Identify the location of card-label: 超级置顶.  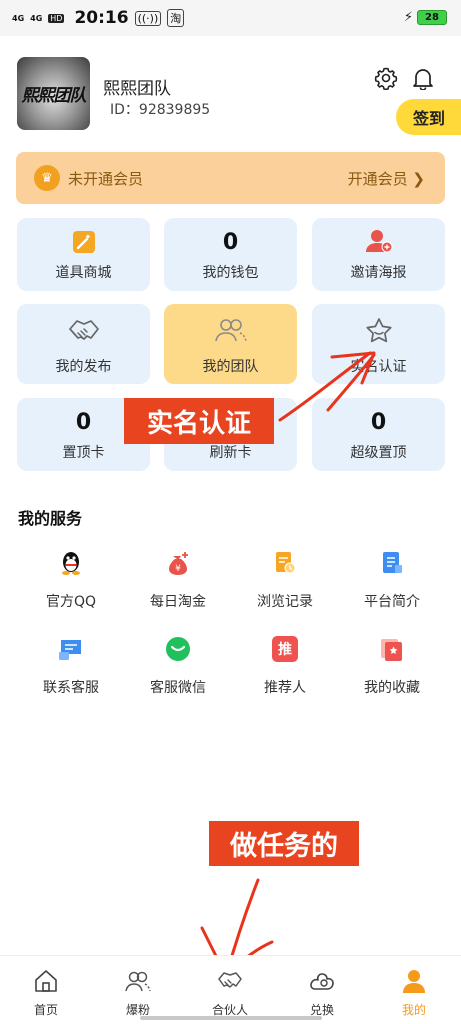
(378, 453).